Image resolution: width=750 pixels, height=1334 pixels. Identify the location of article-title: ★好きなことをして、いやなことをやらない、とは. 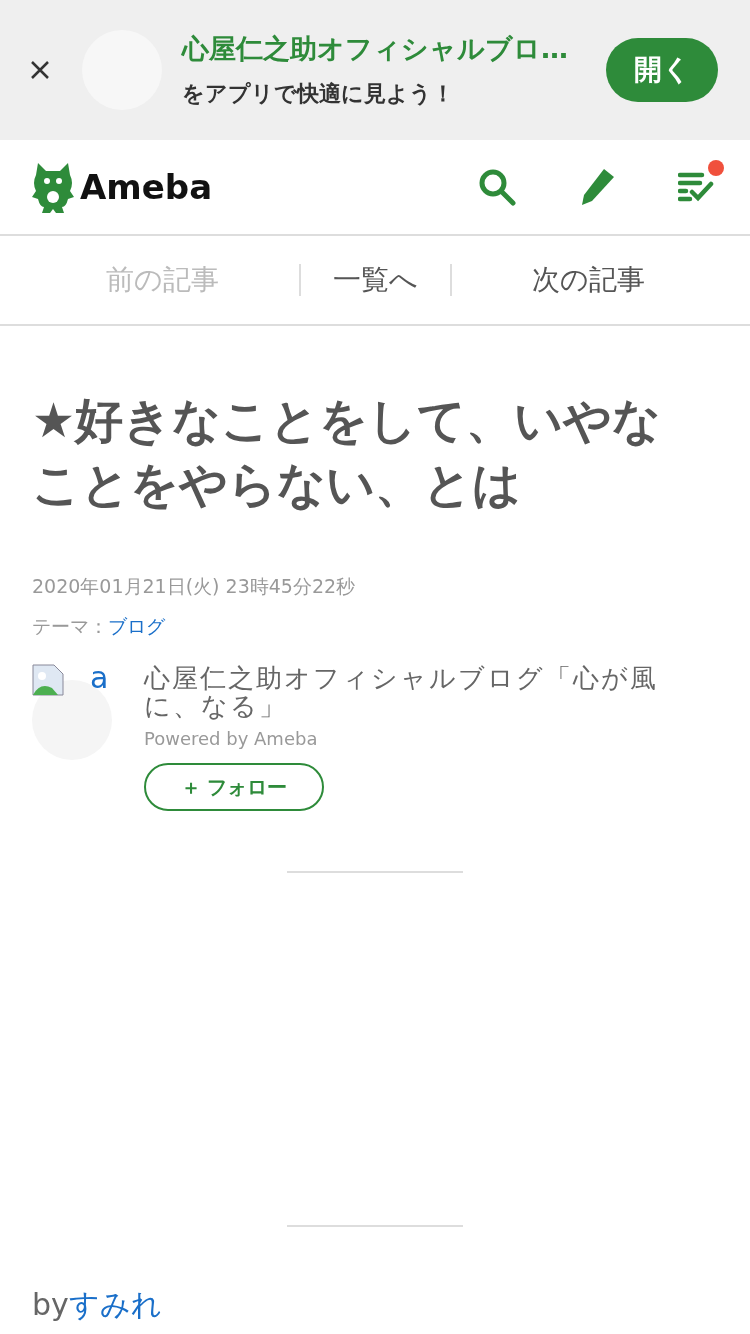
(347, 452).